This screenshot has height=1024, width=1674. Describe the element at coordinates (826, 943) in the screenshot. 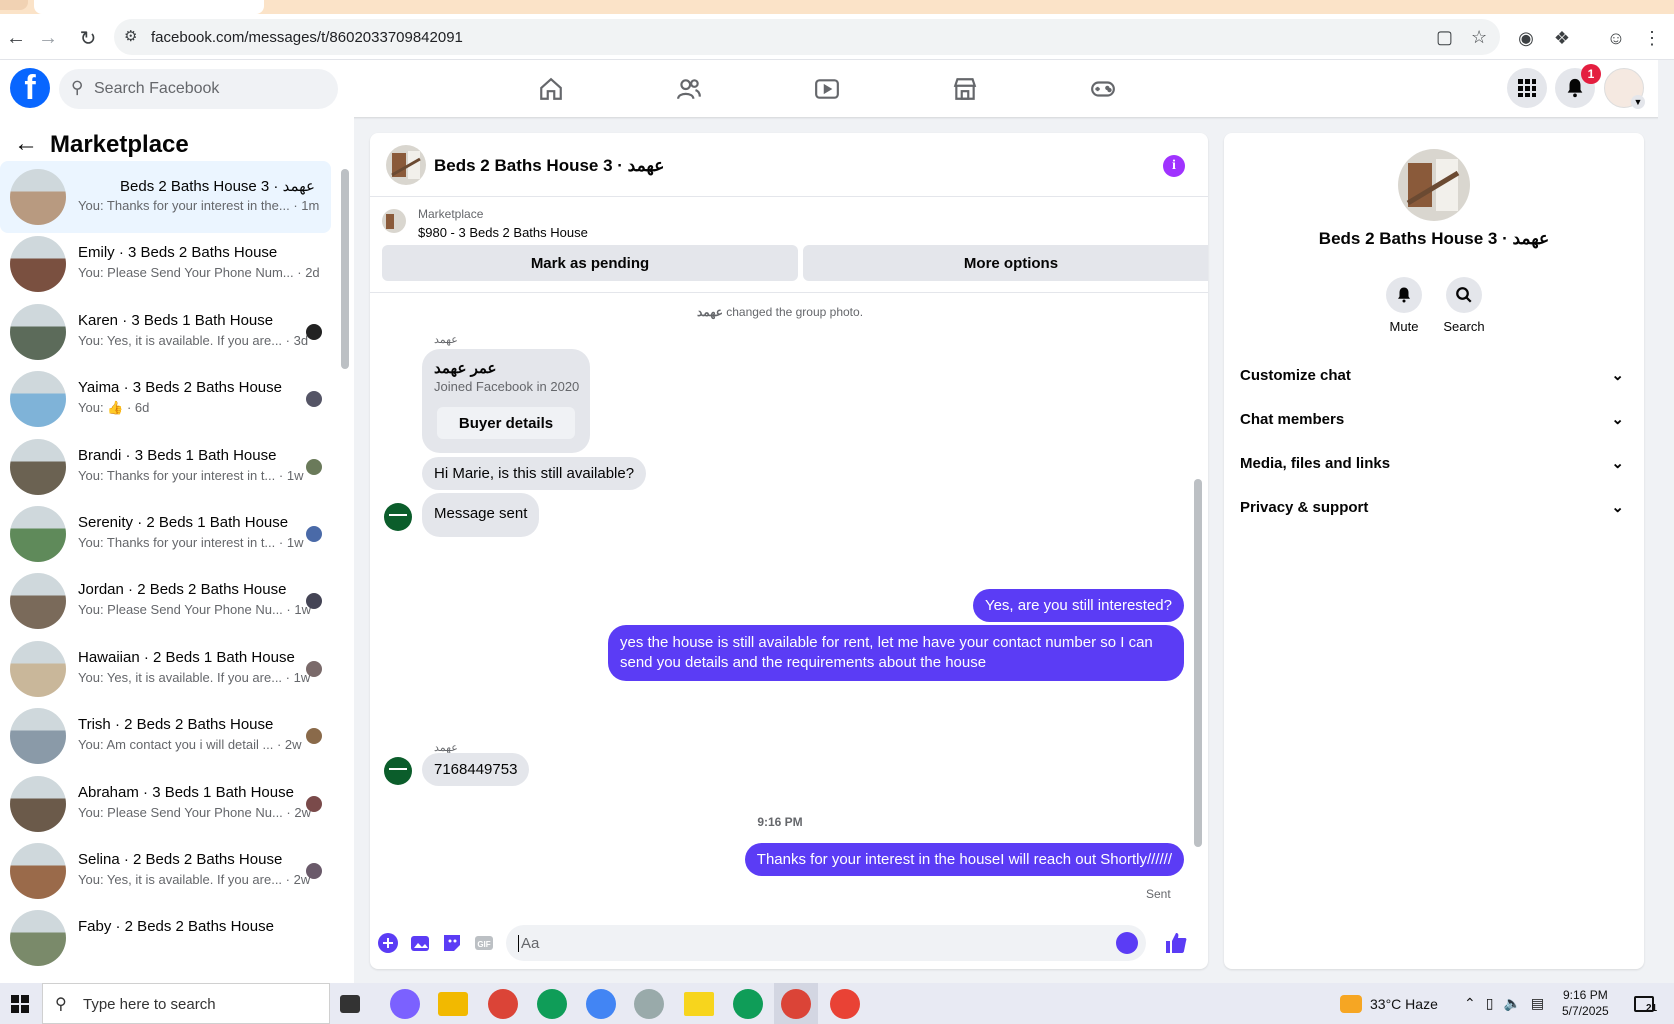

I see `message-input: Aa` at that location.